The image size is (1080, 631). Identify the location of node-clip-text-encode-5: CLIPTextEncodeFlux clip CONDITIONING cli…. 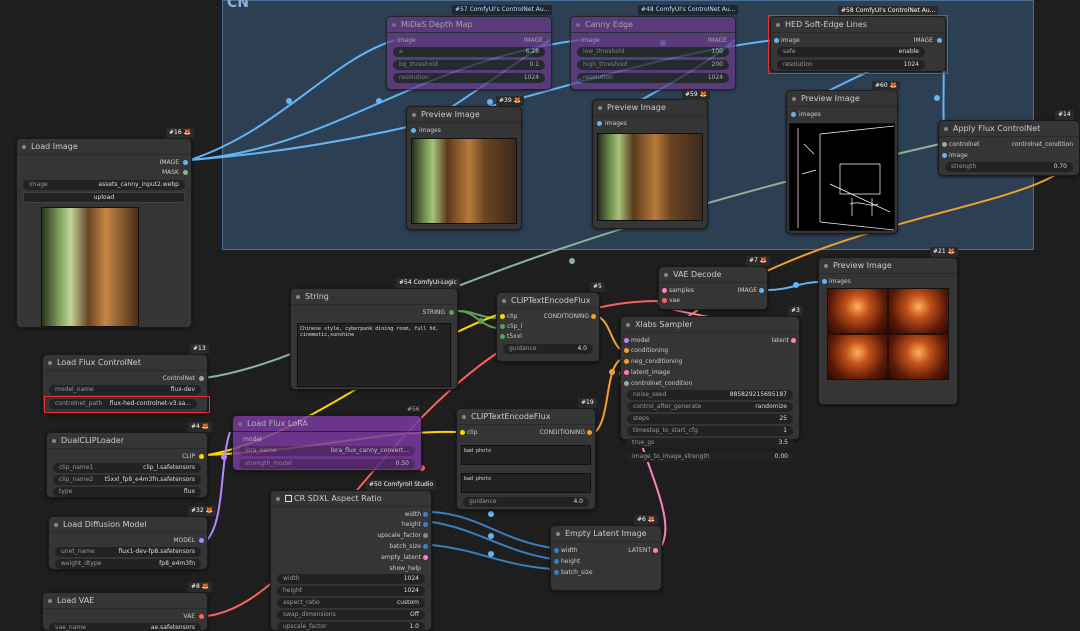
(548, 327).